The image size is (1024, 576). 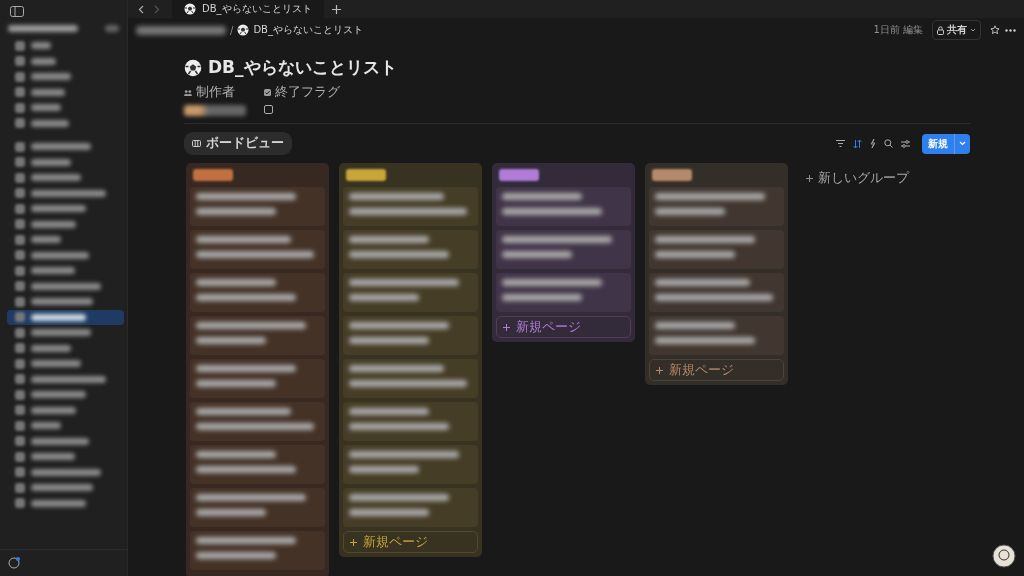 What do you see at coordinates (940, 30) in the screenshot?
I see `lock-icon` at bounding box center [940, 30].